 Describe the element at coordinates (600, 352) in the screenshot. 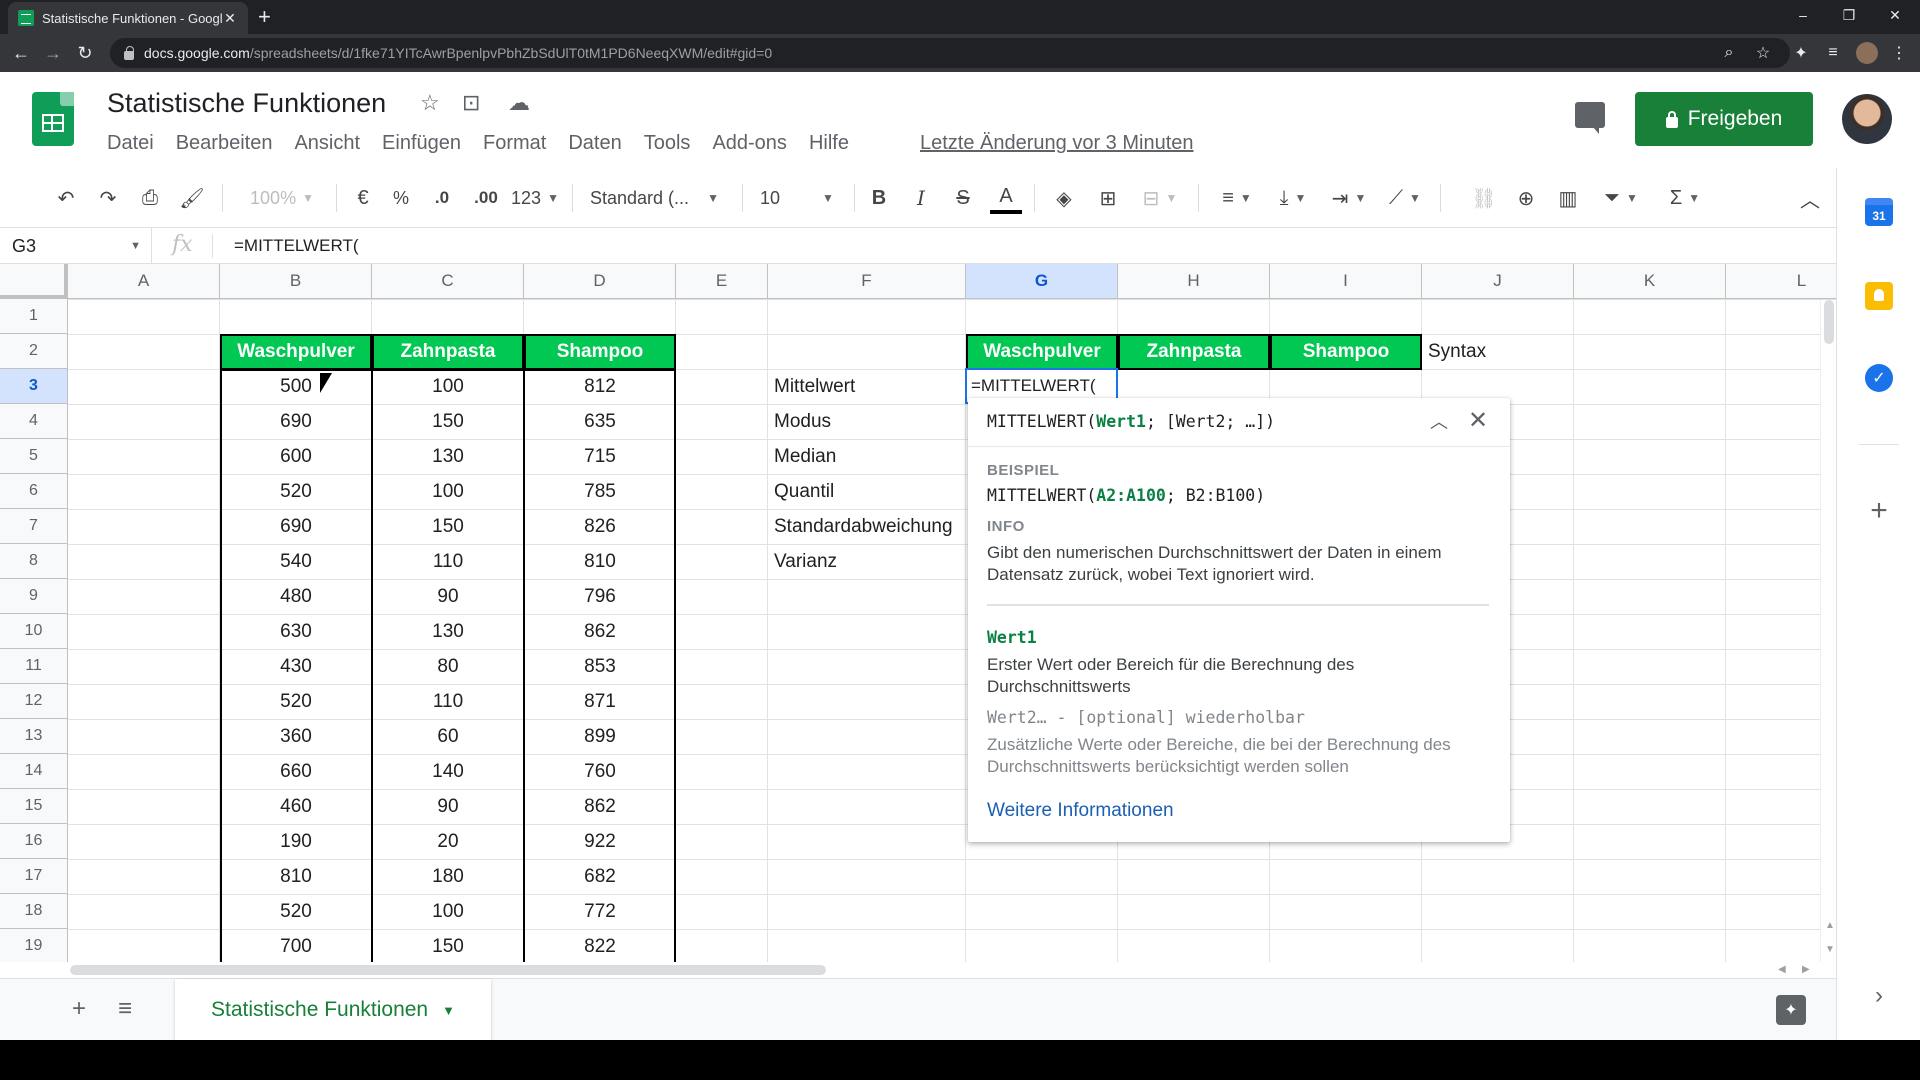

I see `table-header-cell: Shampoo` at that location.